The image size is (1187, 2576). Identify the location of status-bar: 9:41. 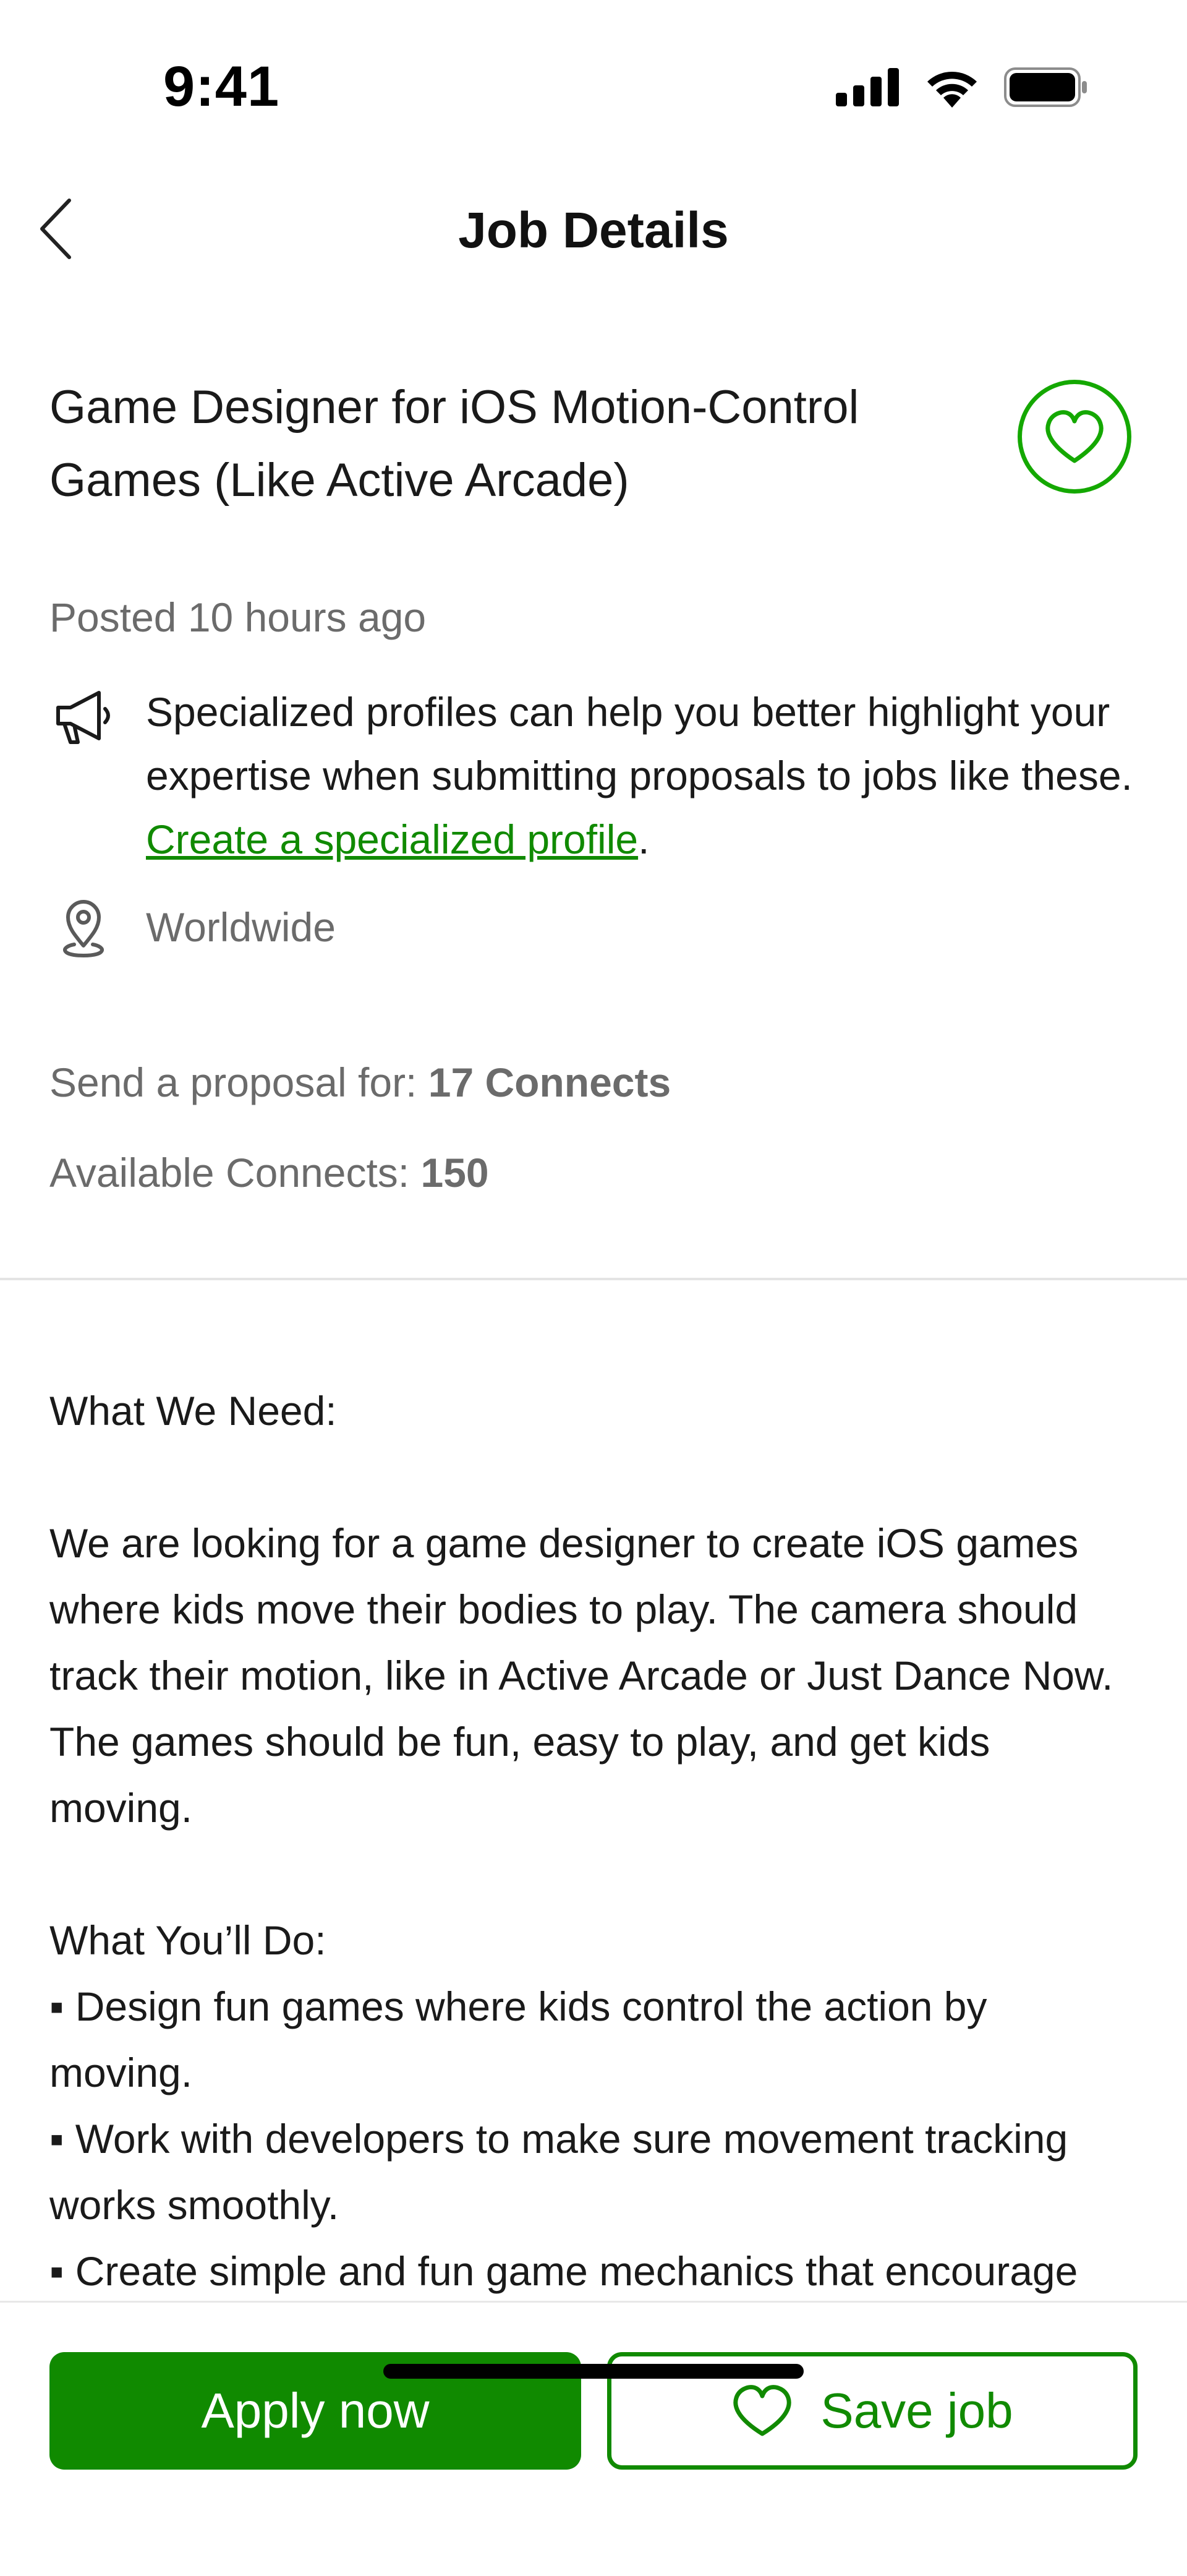
(593, 83).